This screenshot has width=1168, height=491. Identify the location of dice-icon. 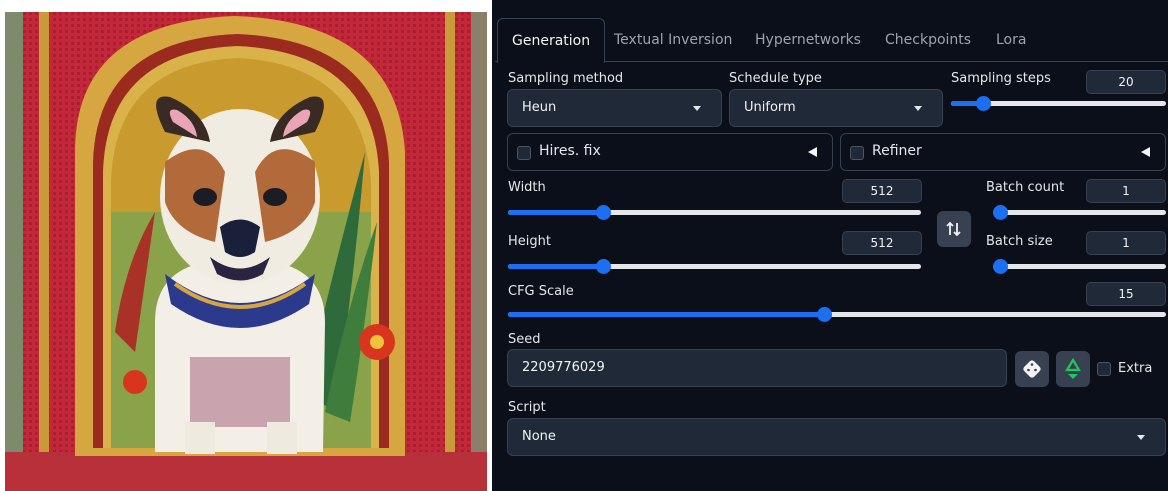
(1032, 369).